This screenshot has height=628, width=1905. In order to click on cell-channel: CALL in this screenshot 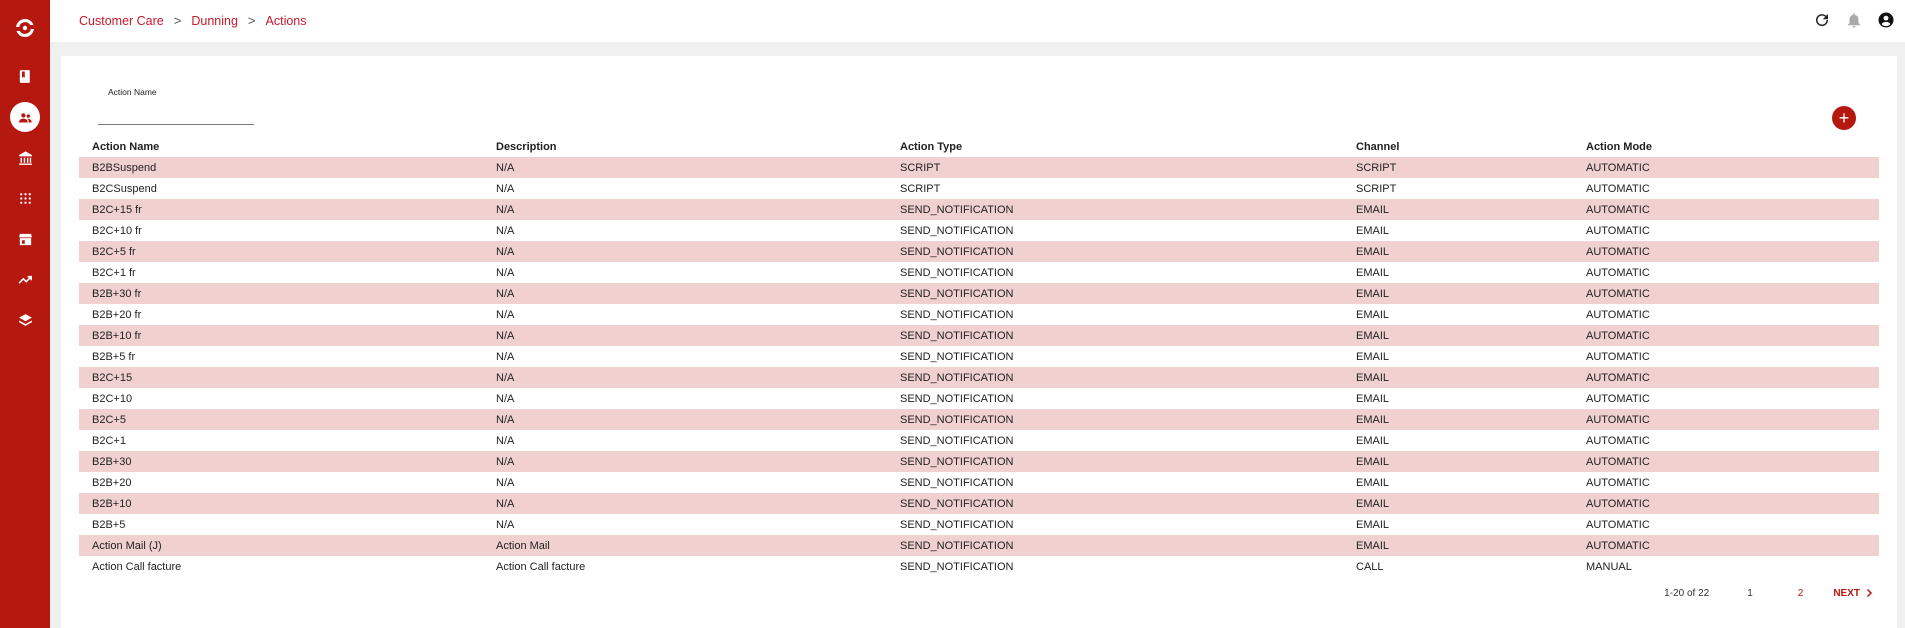, I will do `click(1370, 566)`.